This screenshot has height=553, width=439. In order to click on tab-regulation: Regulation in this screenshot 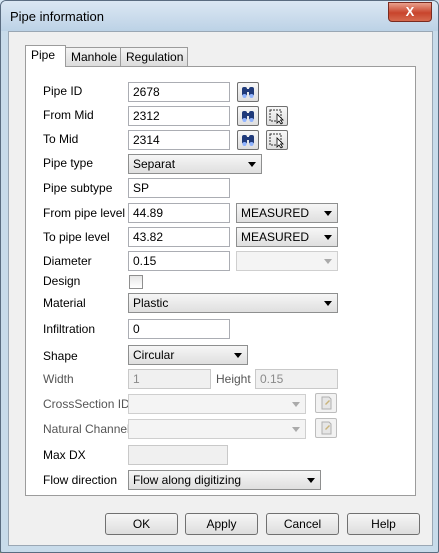, I will do `click(154, 56)`.